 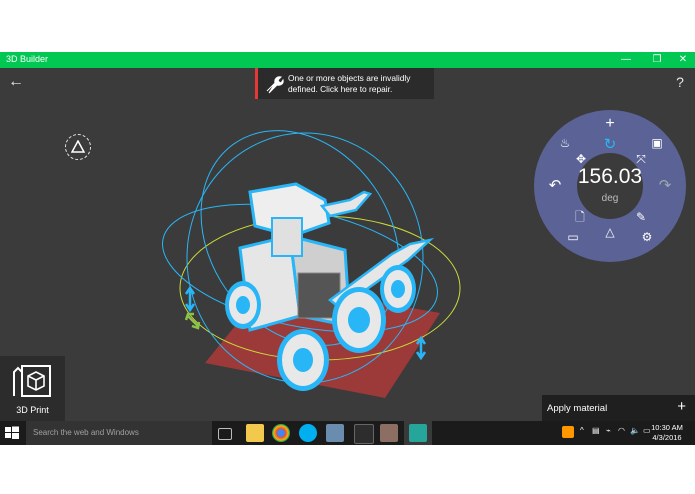 I want to click on box-icon: ▭, so click(x=573, y=237).